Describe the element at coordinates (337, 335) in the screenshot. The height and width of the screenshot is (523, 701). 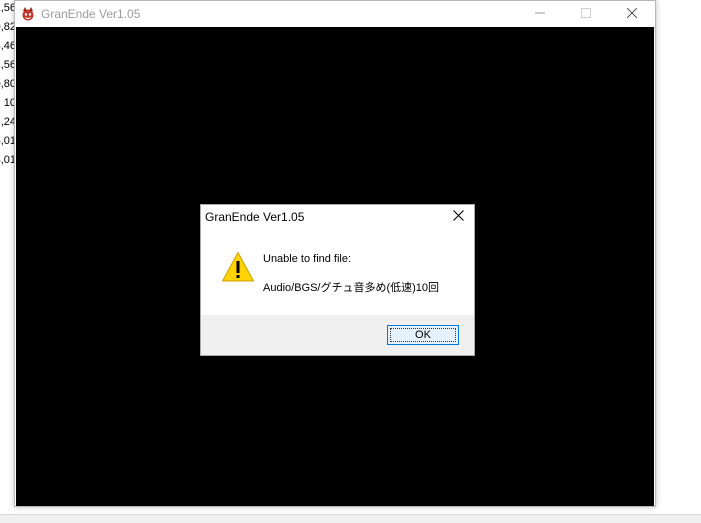
I see `dialog-button-bar: OK` at that location.